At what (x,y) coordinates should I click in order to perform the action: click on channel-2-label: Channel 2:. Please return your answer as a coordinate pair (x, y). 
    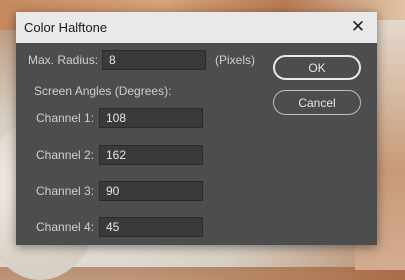
    Looking at the image, I should click on (65, 155).